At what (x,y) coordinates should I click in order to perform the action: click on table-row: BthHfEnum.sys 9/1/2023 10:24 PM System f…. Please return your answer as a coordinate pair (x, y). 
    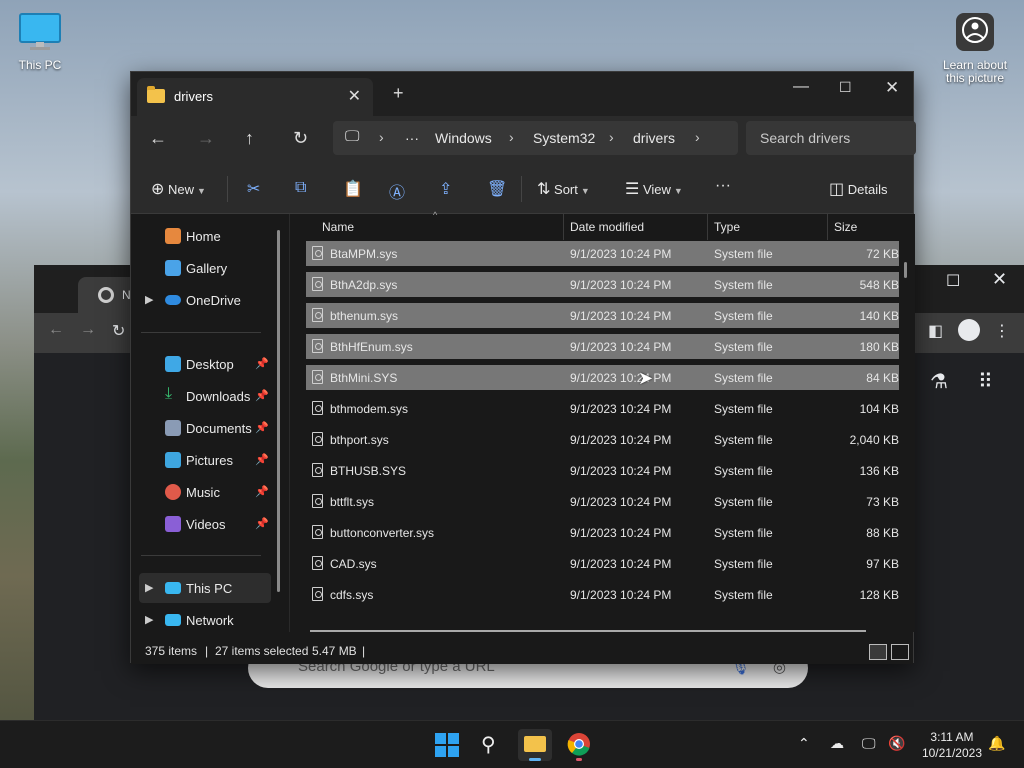
    Looking at the image, I should click on (602, 346).